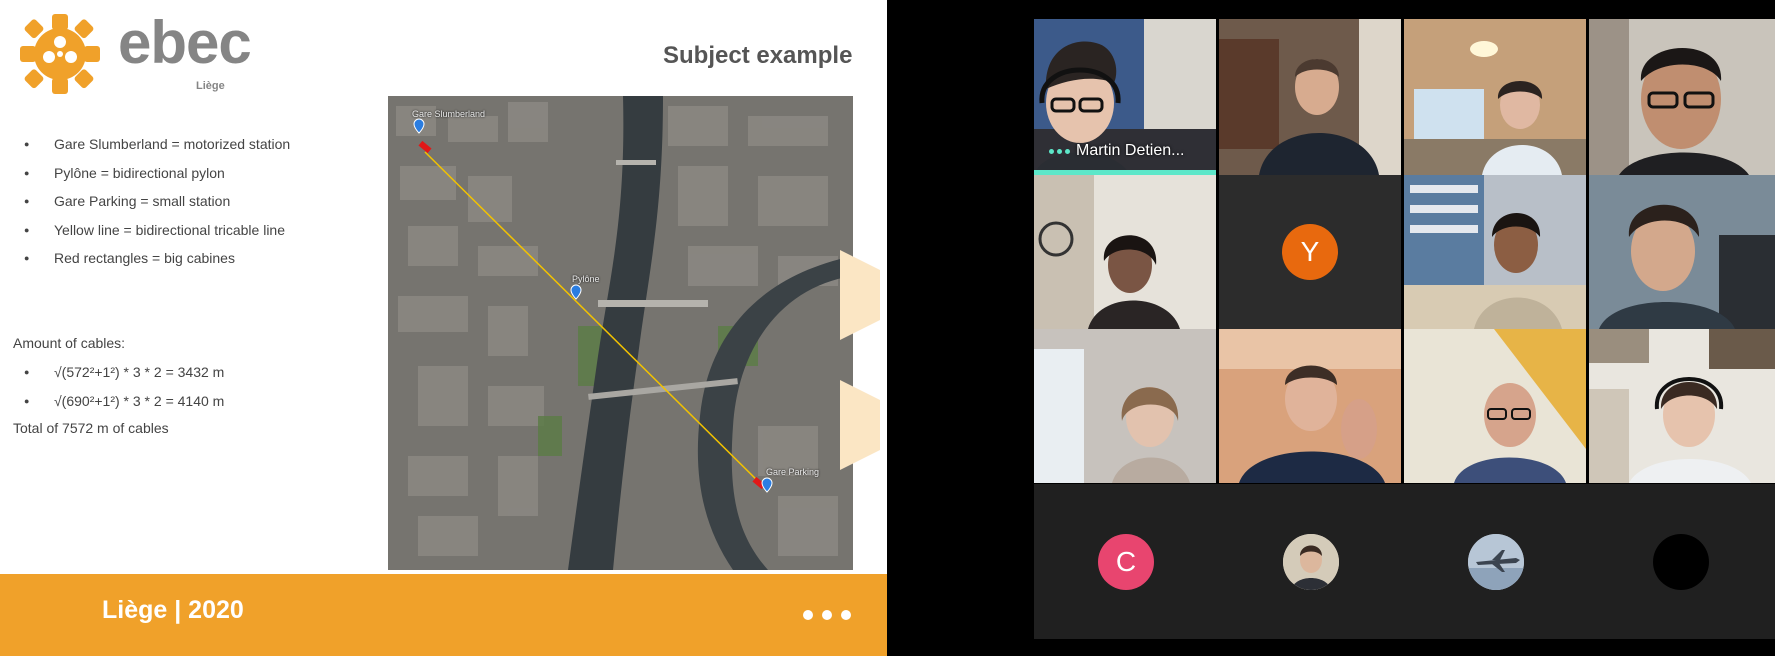  Describe the element at coordinates (185, 42) in the screenshot. I see `logo-wordmark: ebec` at that location.